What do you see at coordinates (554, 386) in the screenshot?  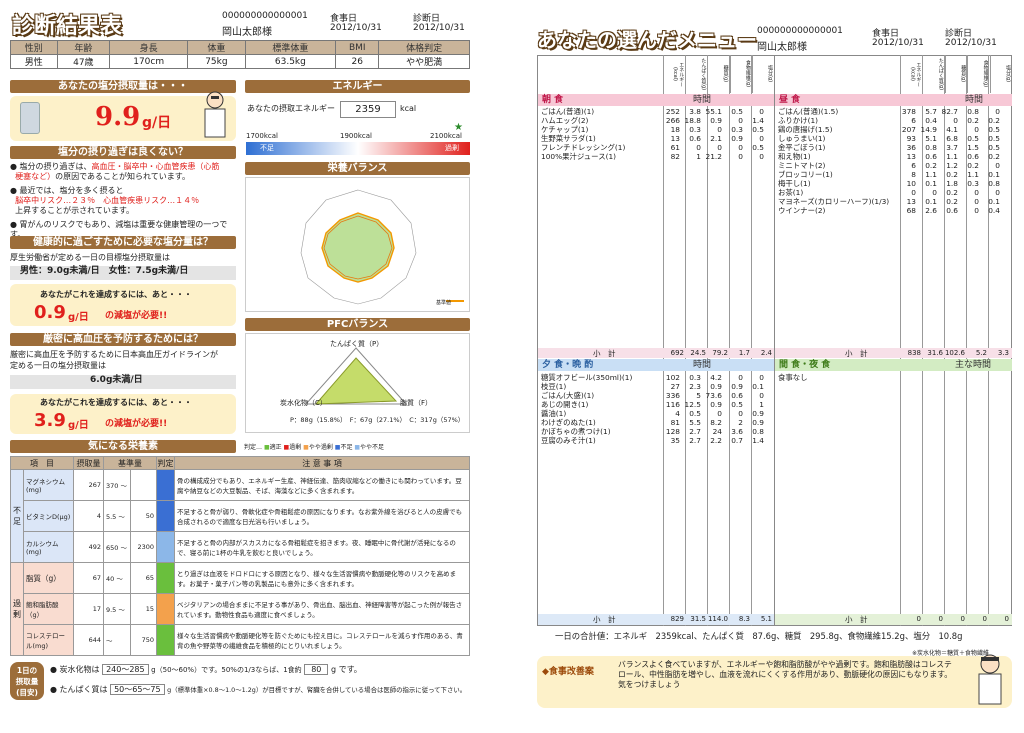 I see `menu-item-name: 枝豆(1)` at bounding box center [554, 386].